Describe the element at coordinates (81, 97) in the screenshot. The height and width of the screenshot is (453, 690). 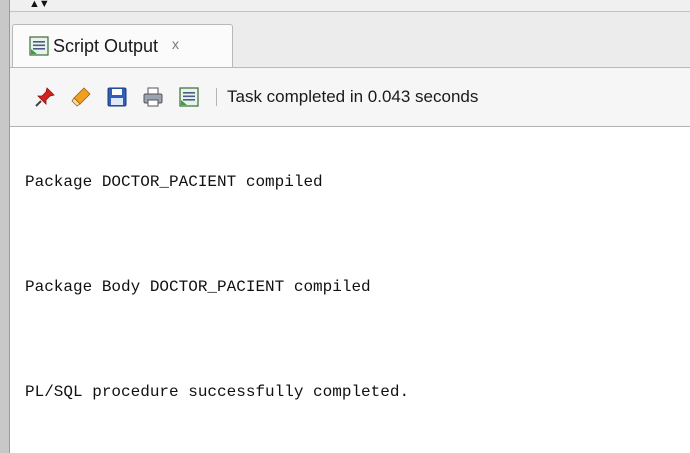
I see `eraser-icon` at that location.